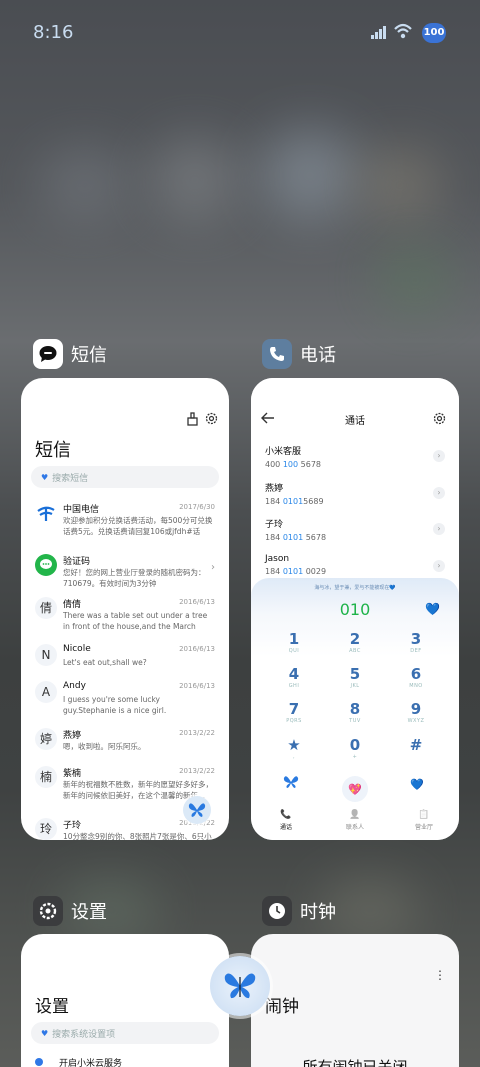 The image size is (480, 1067). I want to click on dial-key-digit: ★, so click(294, 745).